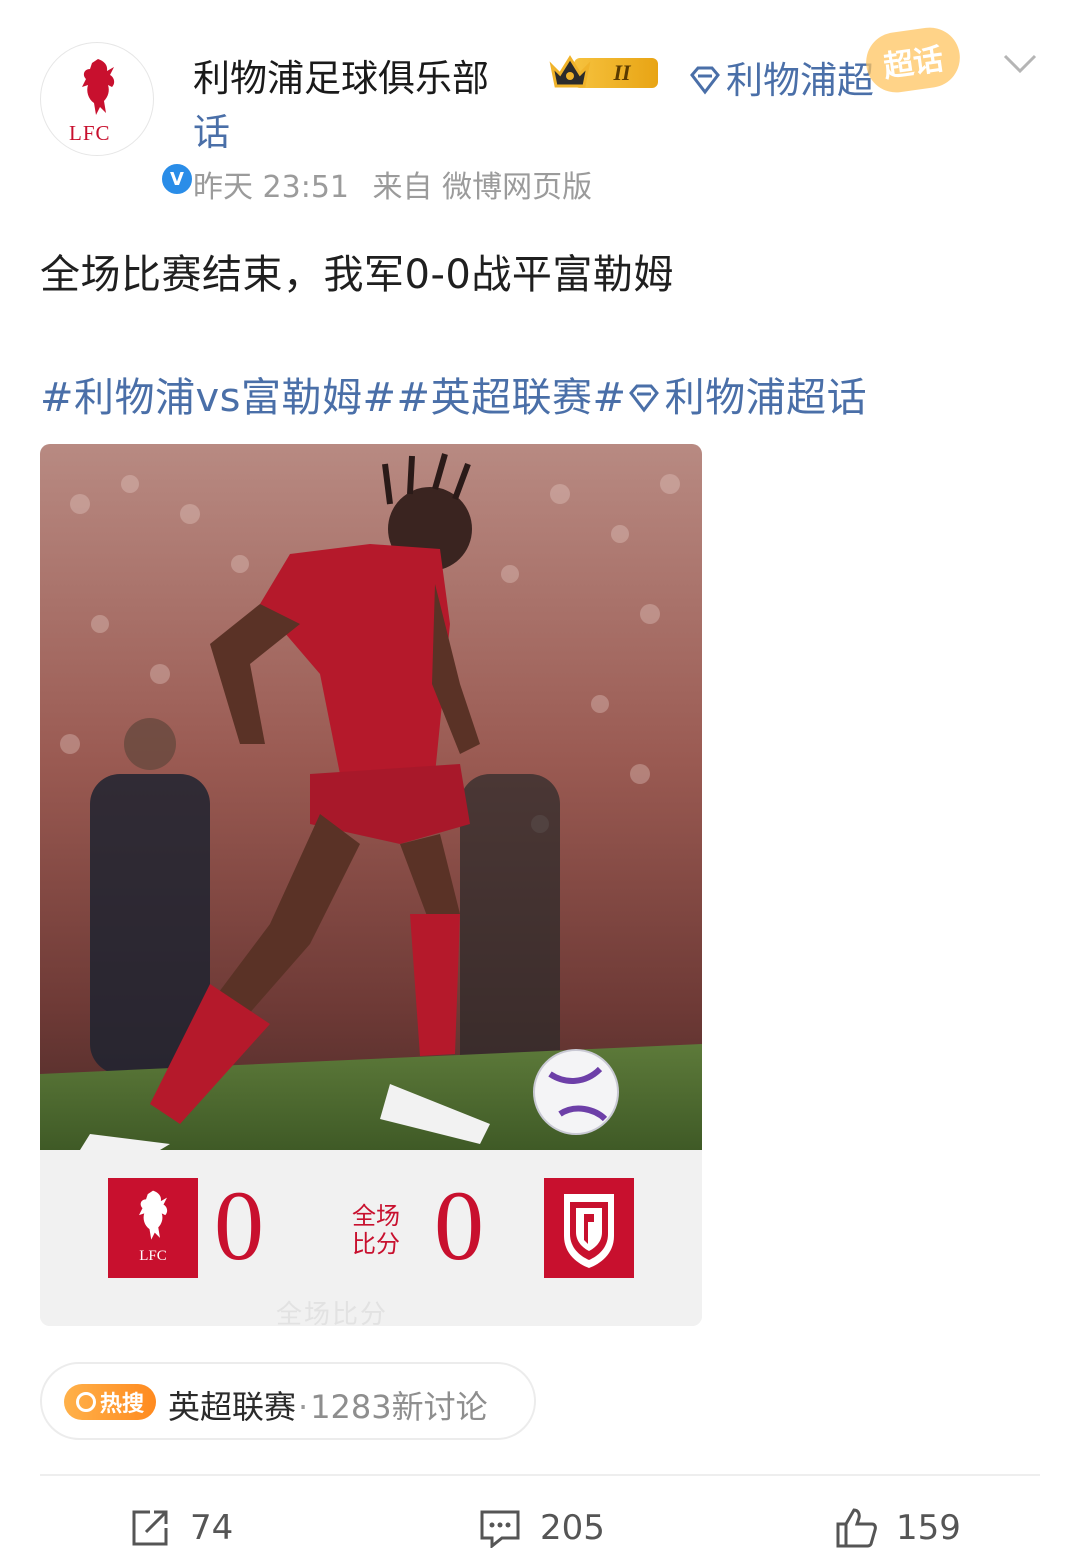  What do you see at coordinates (800, 80) in the screenshot?
I see `super-topic-link-text: 利物浦超` at bounding box center [800, 80].